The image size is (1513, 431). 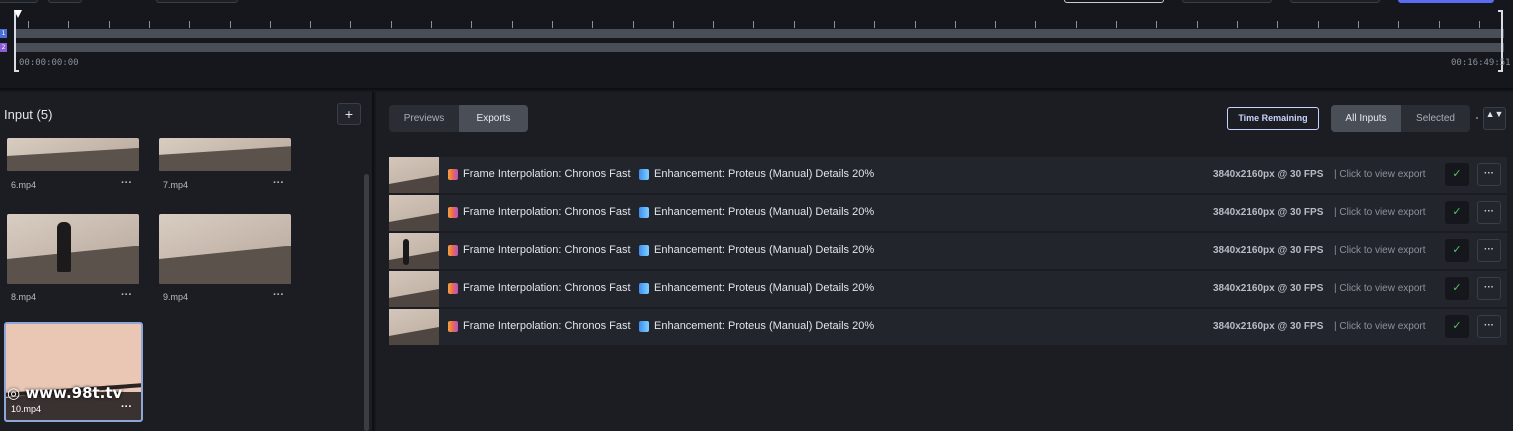 I want to click on timeline-ruler, so click(x=759, y=20).